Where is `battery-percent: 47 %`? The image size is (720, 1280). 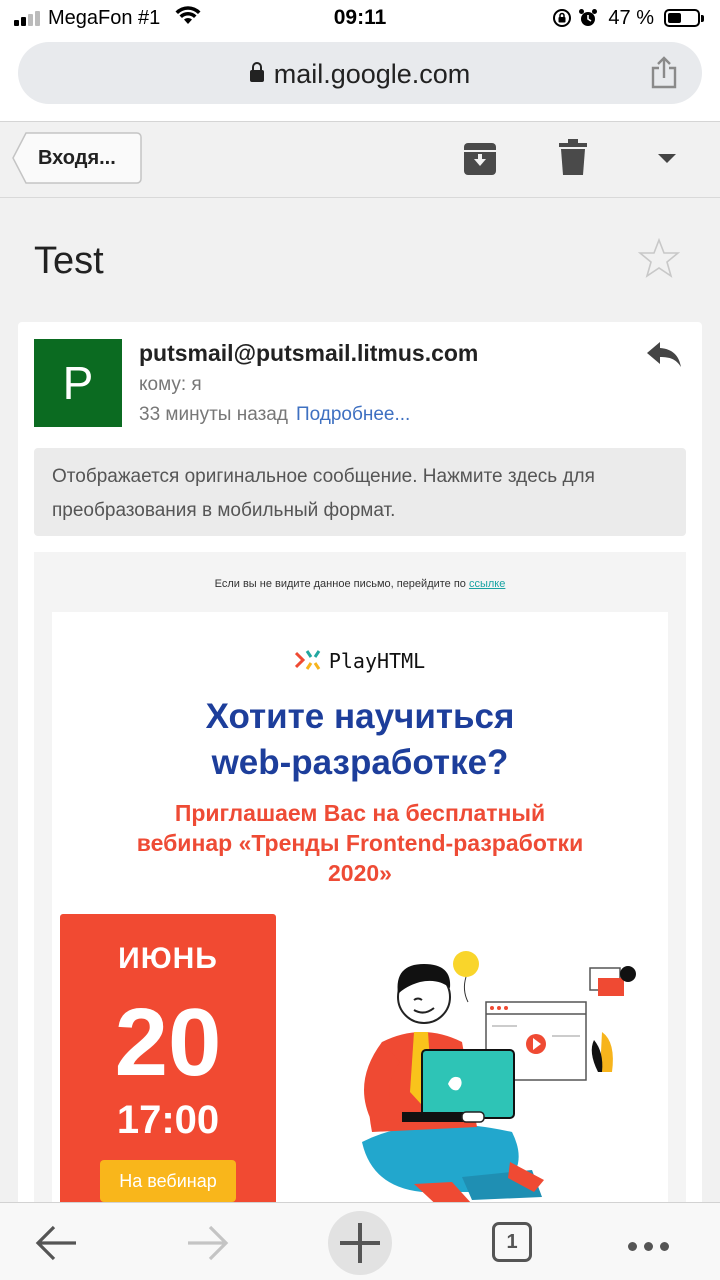
battery-percent: 47 % is located at coordinates (631, 17).